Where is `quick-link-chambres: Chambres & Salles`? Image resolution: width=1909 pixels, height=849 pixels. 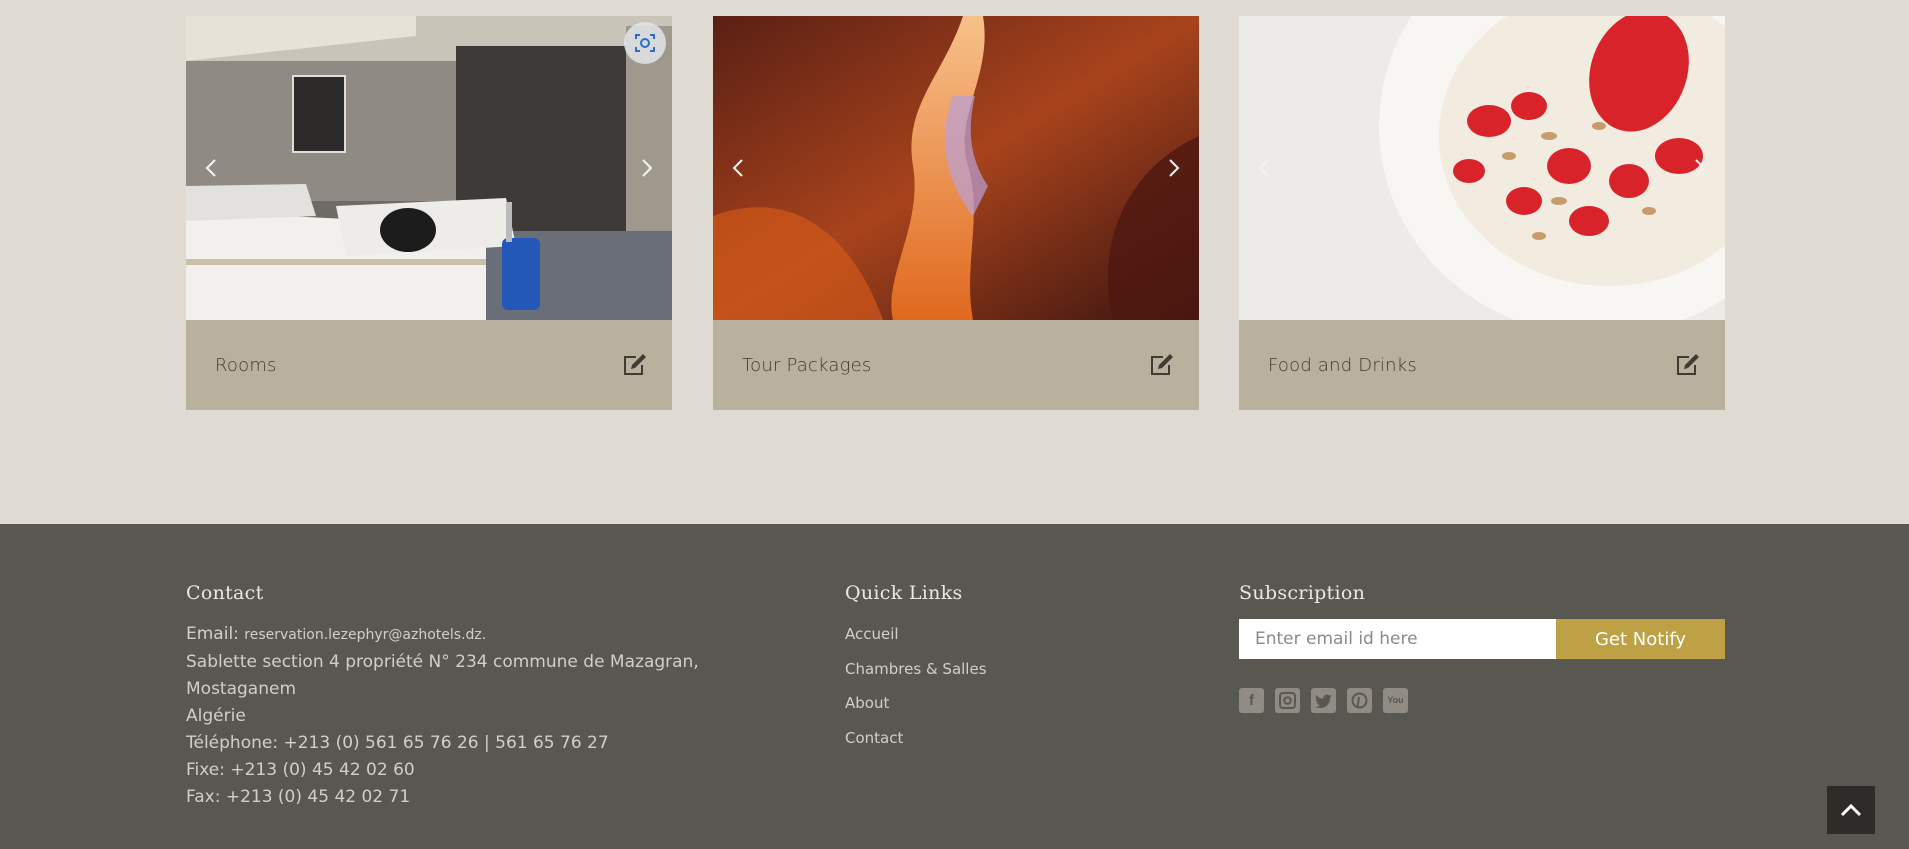 quick-link-chambres: Chambres & Salles is located at coordinates (916, 676).